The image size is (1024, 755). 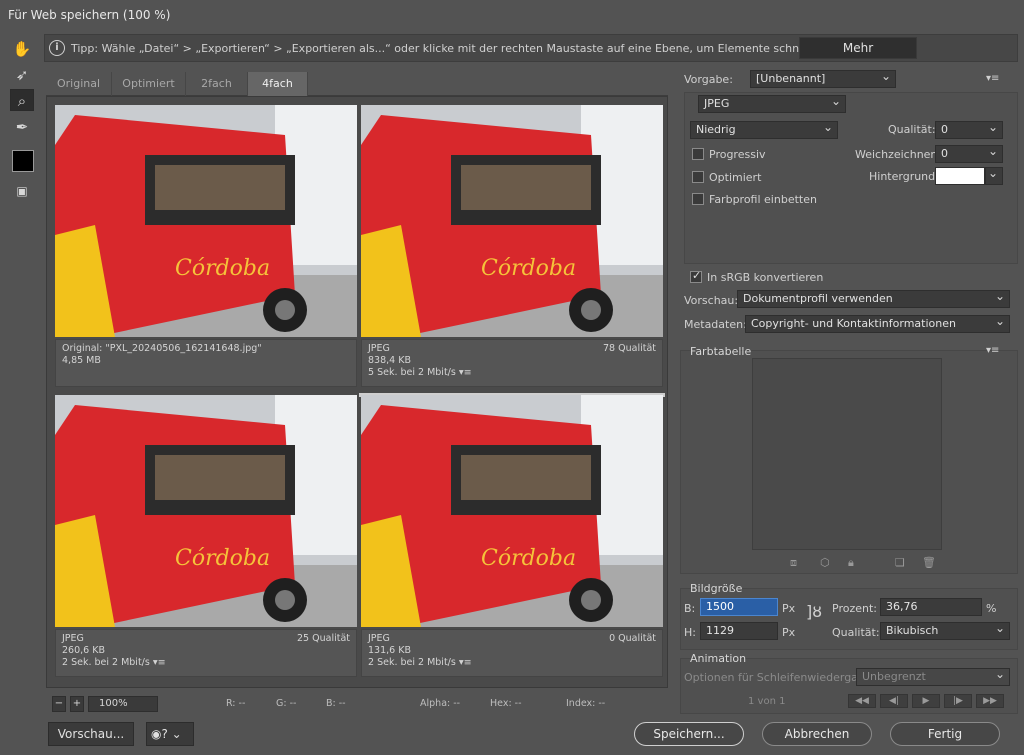 What do you see at coordinates (931, 607) in the screenshot?
I see `percent-input: 36,76` at bounding box center [931, 607].